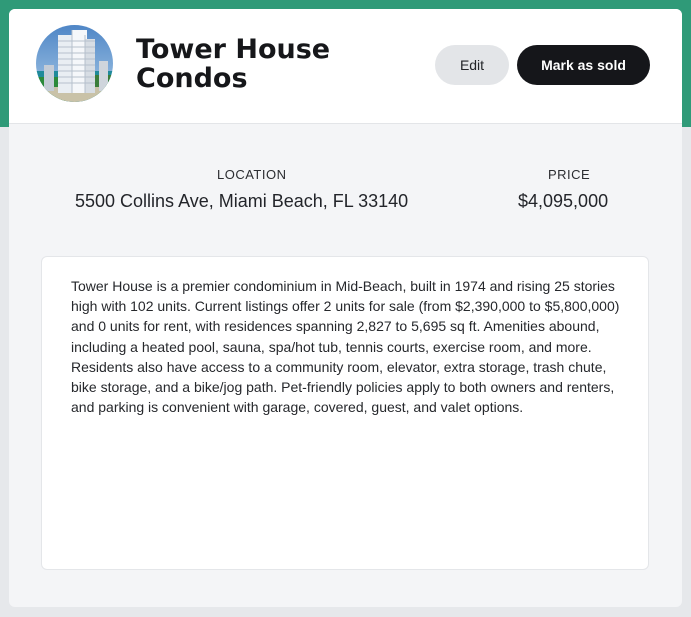 This screenshot has width=691, height=617. Describe the element at coordinates (569, 174) in the screenshot. I see `price-label: PRICE` at that location.